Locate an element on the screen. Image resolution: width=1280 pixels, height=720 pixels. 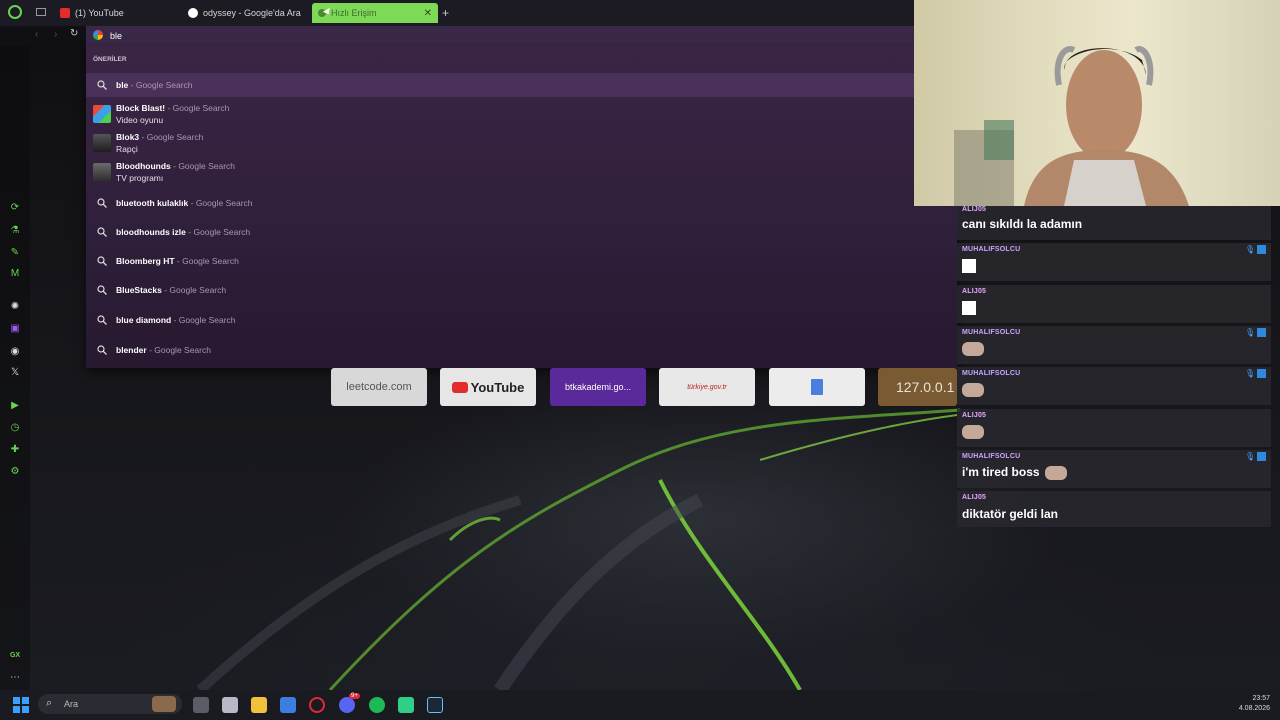
refresh-icon: ⟳ is located at coordinates (15, 208).